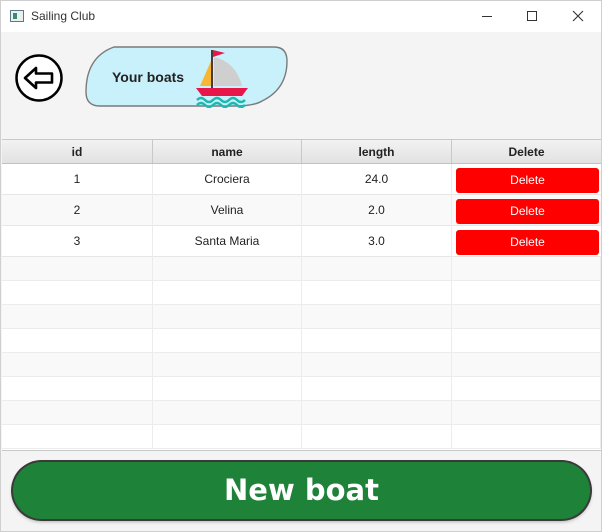 Image resolution: width=602 pixels, height=532 pixels. I want to click on cell-name: Velina, so click(227, 210).